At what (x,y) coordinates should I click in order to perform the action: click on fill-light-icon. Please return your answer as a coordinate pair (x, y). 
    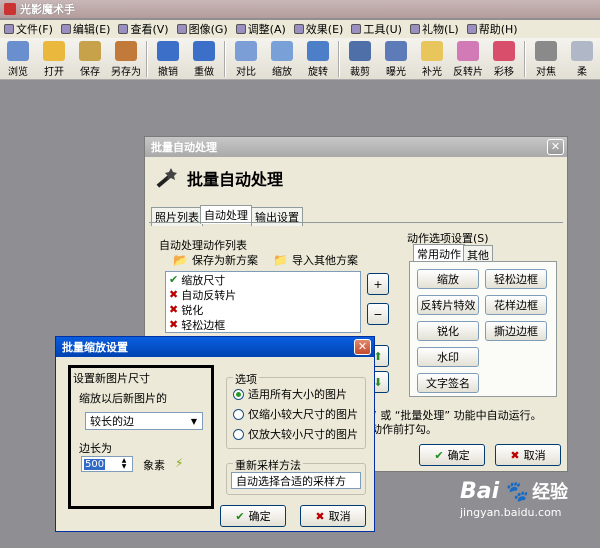
    Looking at the image, I should click on (432, 51).